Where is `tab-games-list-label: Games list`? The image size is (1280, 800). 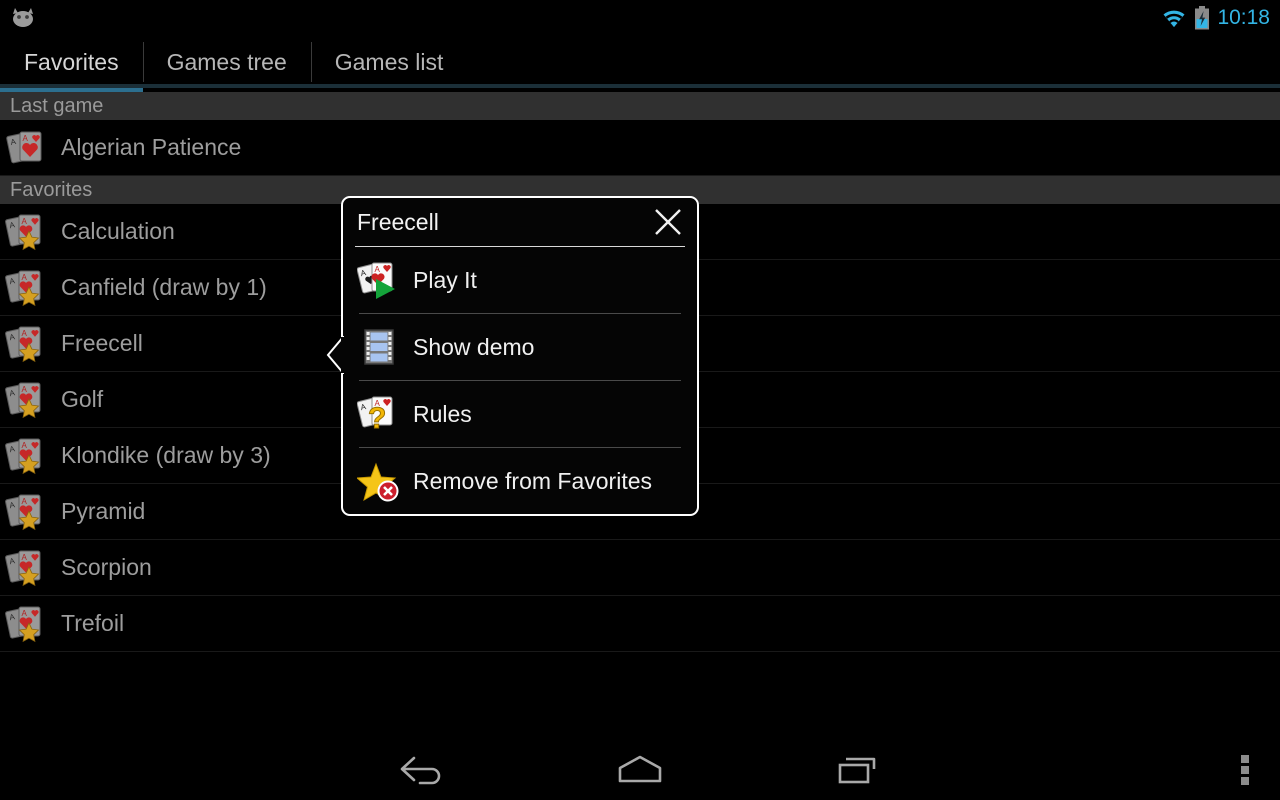
tab-games-list-label: Games list is located at coordinates (389, 61).